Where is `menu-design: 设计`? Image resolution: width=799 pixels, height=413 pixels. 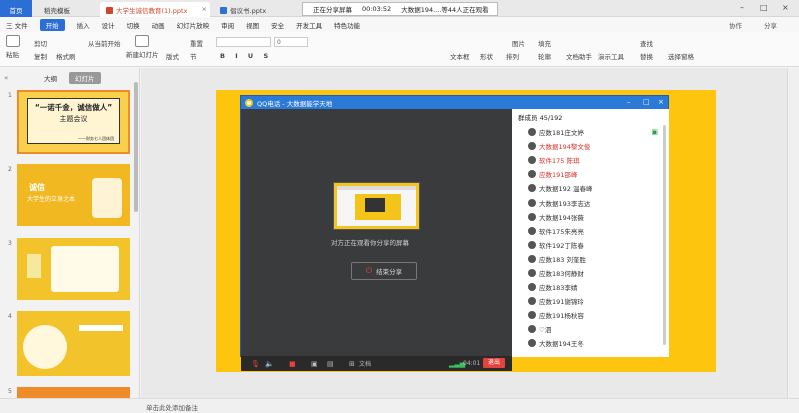
menu-design: 设计 is located at coordinates (108, 25).